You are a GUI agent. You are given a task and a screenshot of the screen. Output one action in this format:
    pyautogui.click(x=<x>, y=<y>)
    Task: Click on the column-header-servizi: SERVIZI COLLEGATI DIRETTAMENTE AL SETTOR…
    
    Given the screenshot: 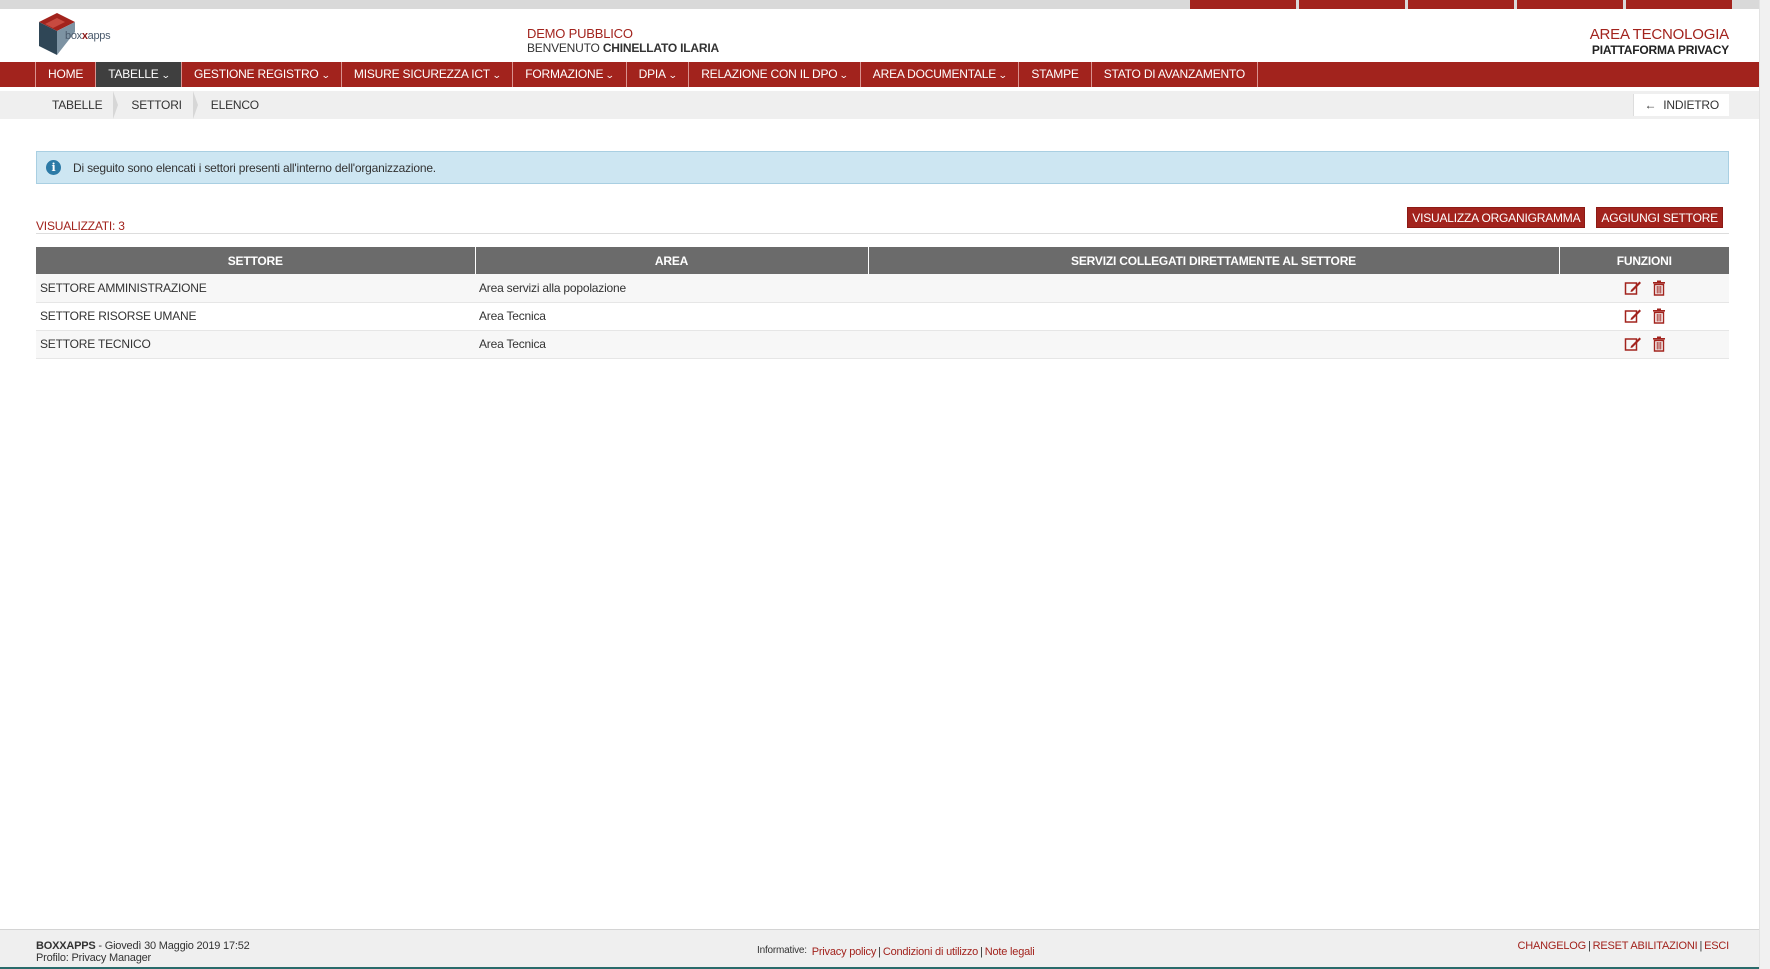 What is the action you would take?
    pyautogui.click(x=1214, y=260)
    